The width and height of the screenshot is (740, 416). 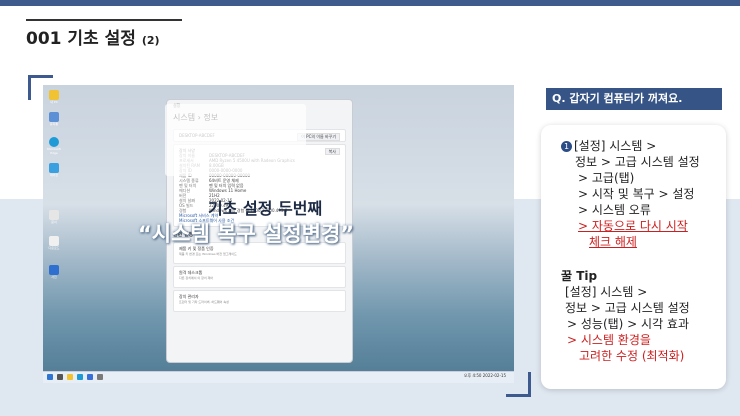 I want to click on desktop-icon-control-panel: 제어판, so click(x=54, y=170).